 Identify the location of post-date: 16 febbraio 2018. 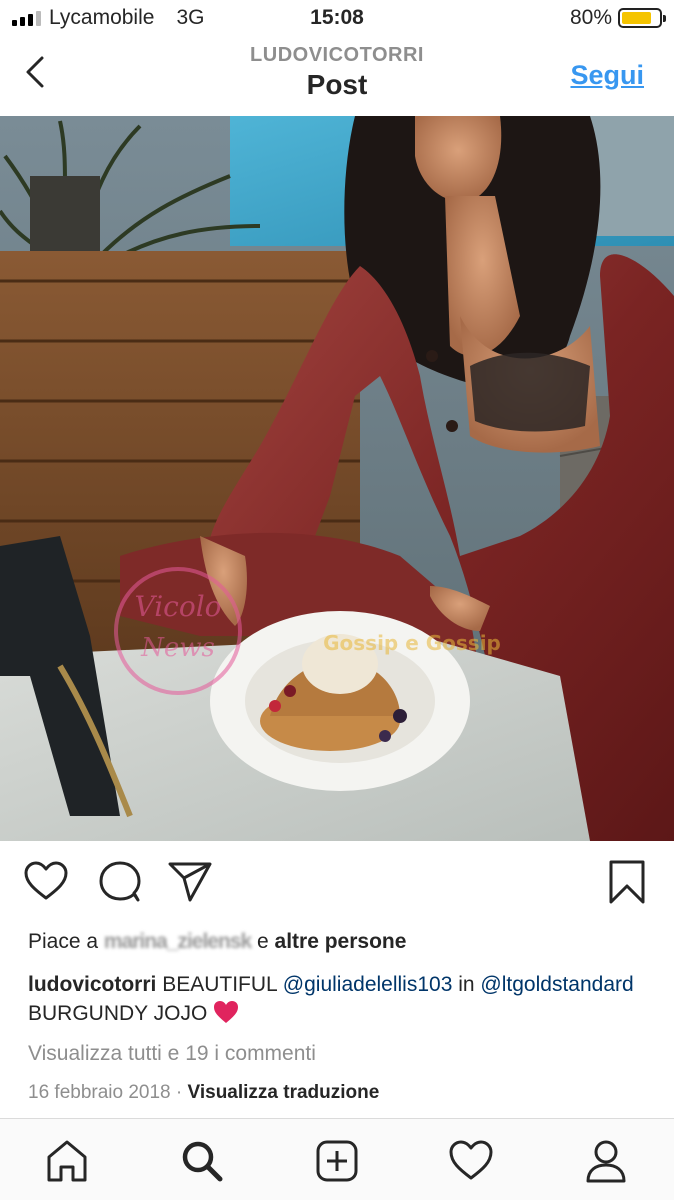
(99, 1092).